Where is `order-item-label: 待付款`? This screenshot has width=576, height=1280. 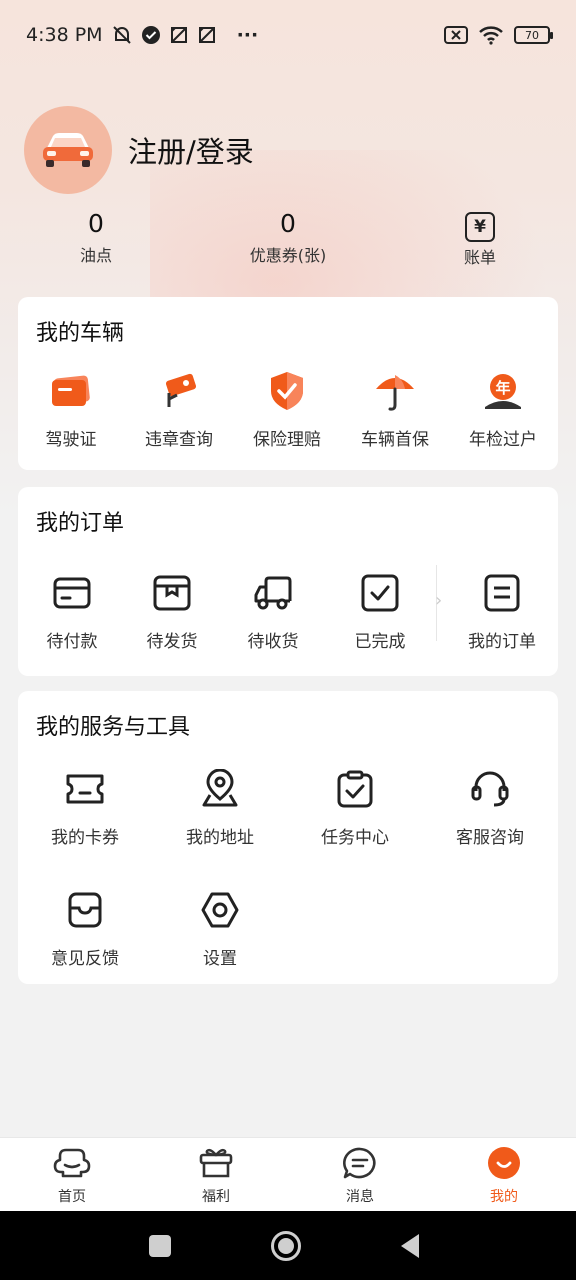 order-item-label: 待付款 is located at coordinates (72, 642).